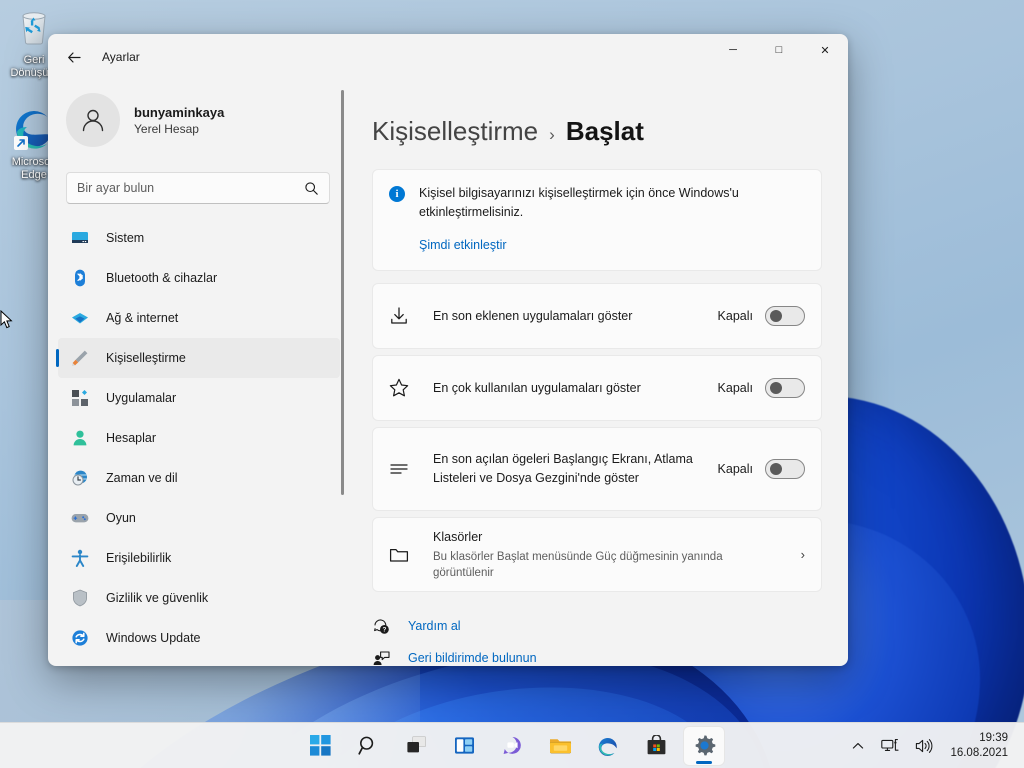 This screenshot has width=1024, height=768. Describe the element at coordinates (199, 638) in the screenshot. I see `sidebar-item-windows-update: Windows Update` at that location.